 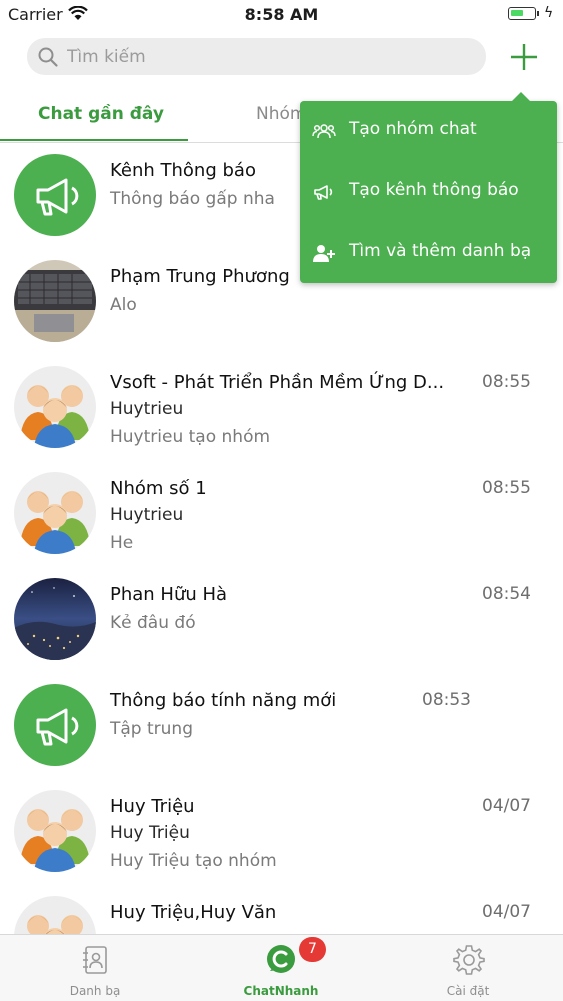 I want to click on menu-item-label: Tạo kênh thông báo, so click(x=434, y=190).